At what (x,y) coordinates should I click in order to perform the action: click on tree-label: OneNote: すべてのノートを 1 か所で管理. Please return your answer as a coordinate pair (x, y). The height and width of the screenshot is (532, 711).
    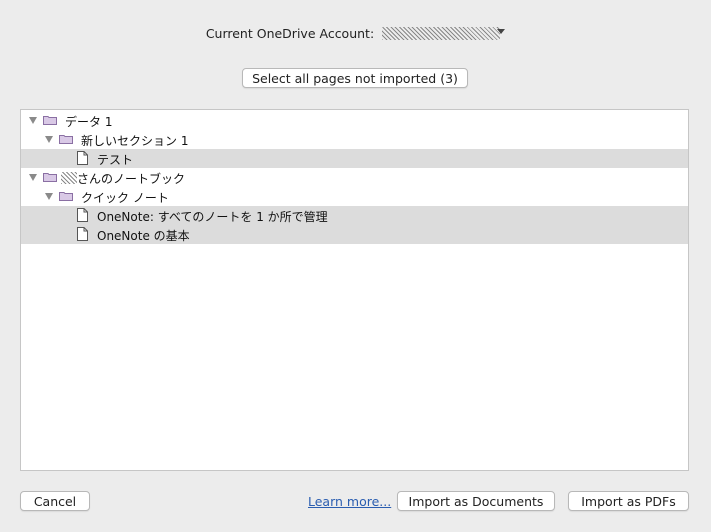
    Looking at the image, I should click on (212, 217).